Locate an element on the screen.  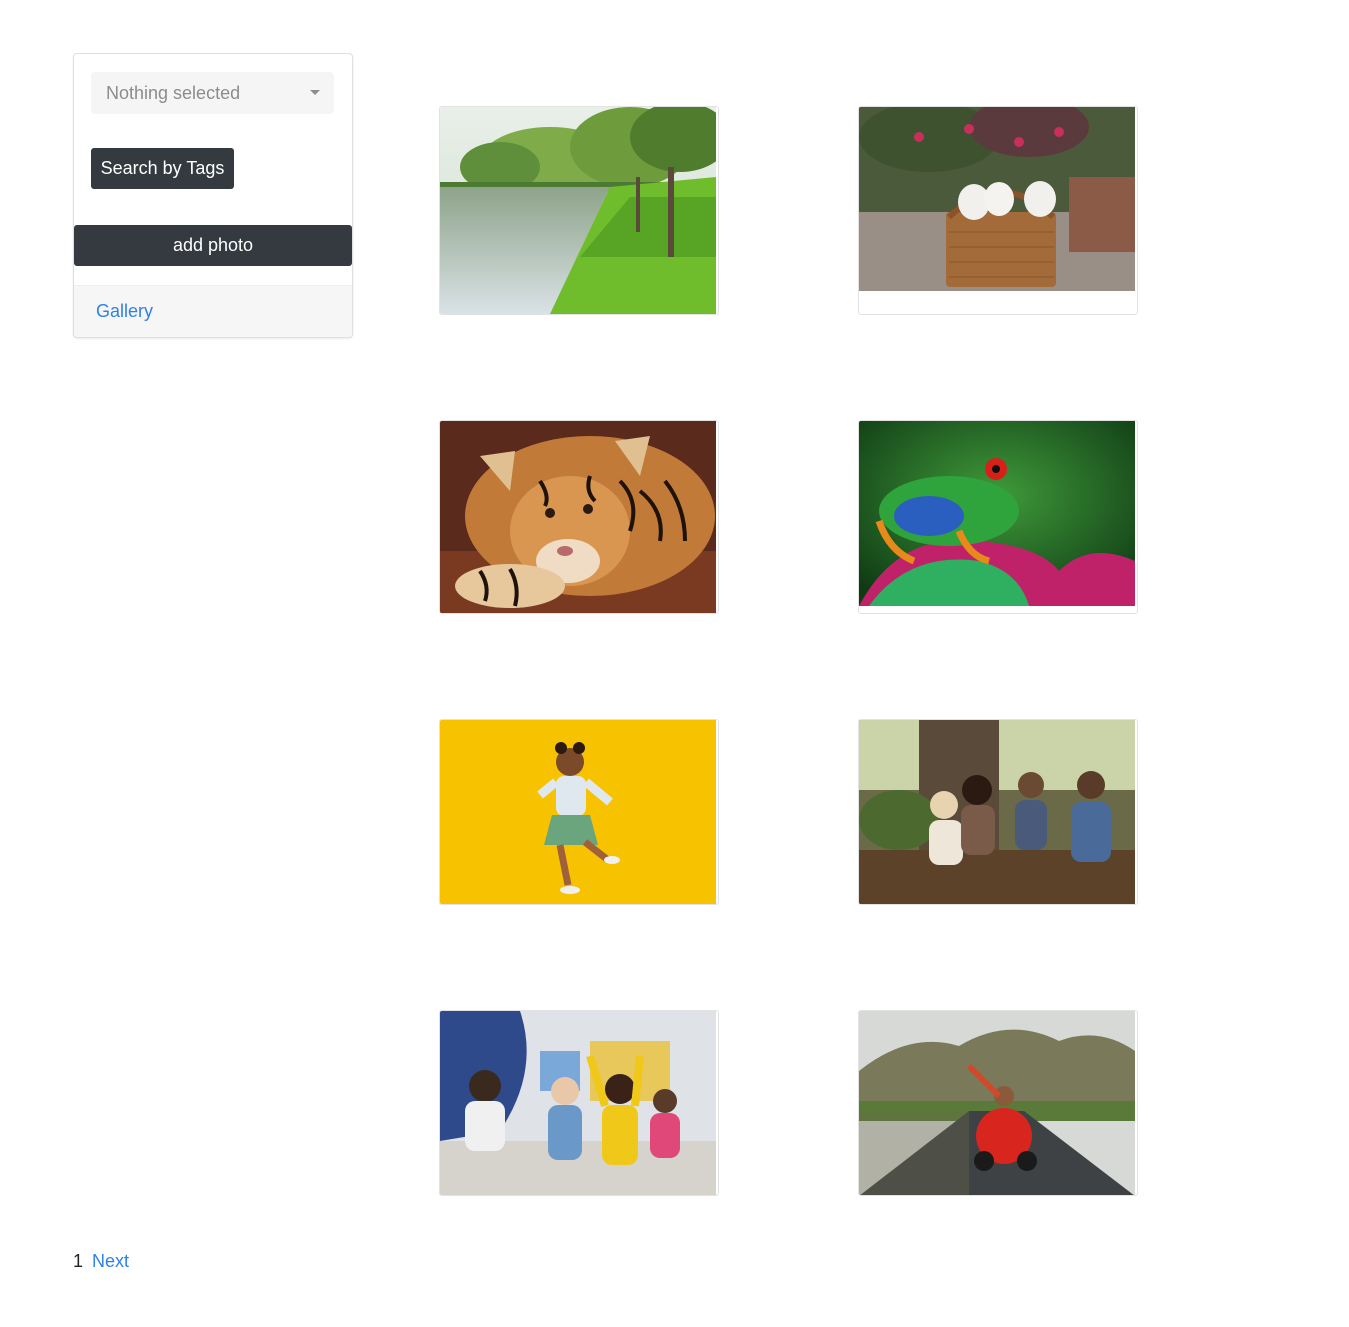
photo-card-river is located at coordinates (579, 210).